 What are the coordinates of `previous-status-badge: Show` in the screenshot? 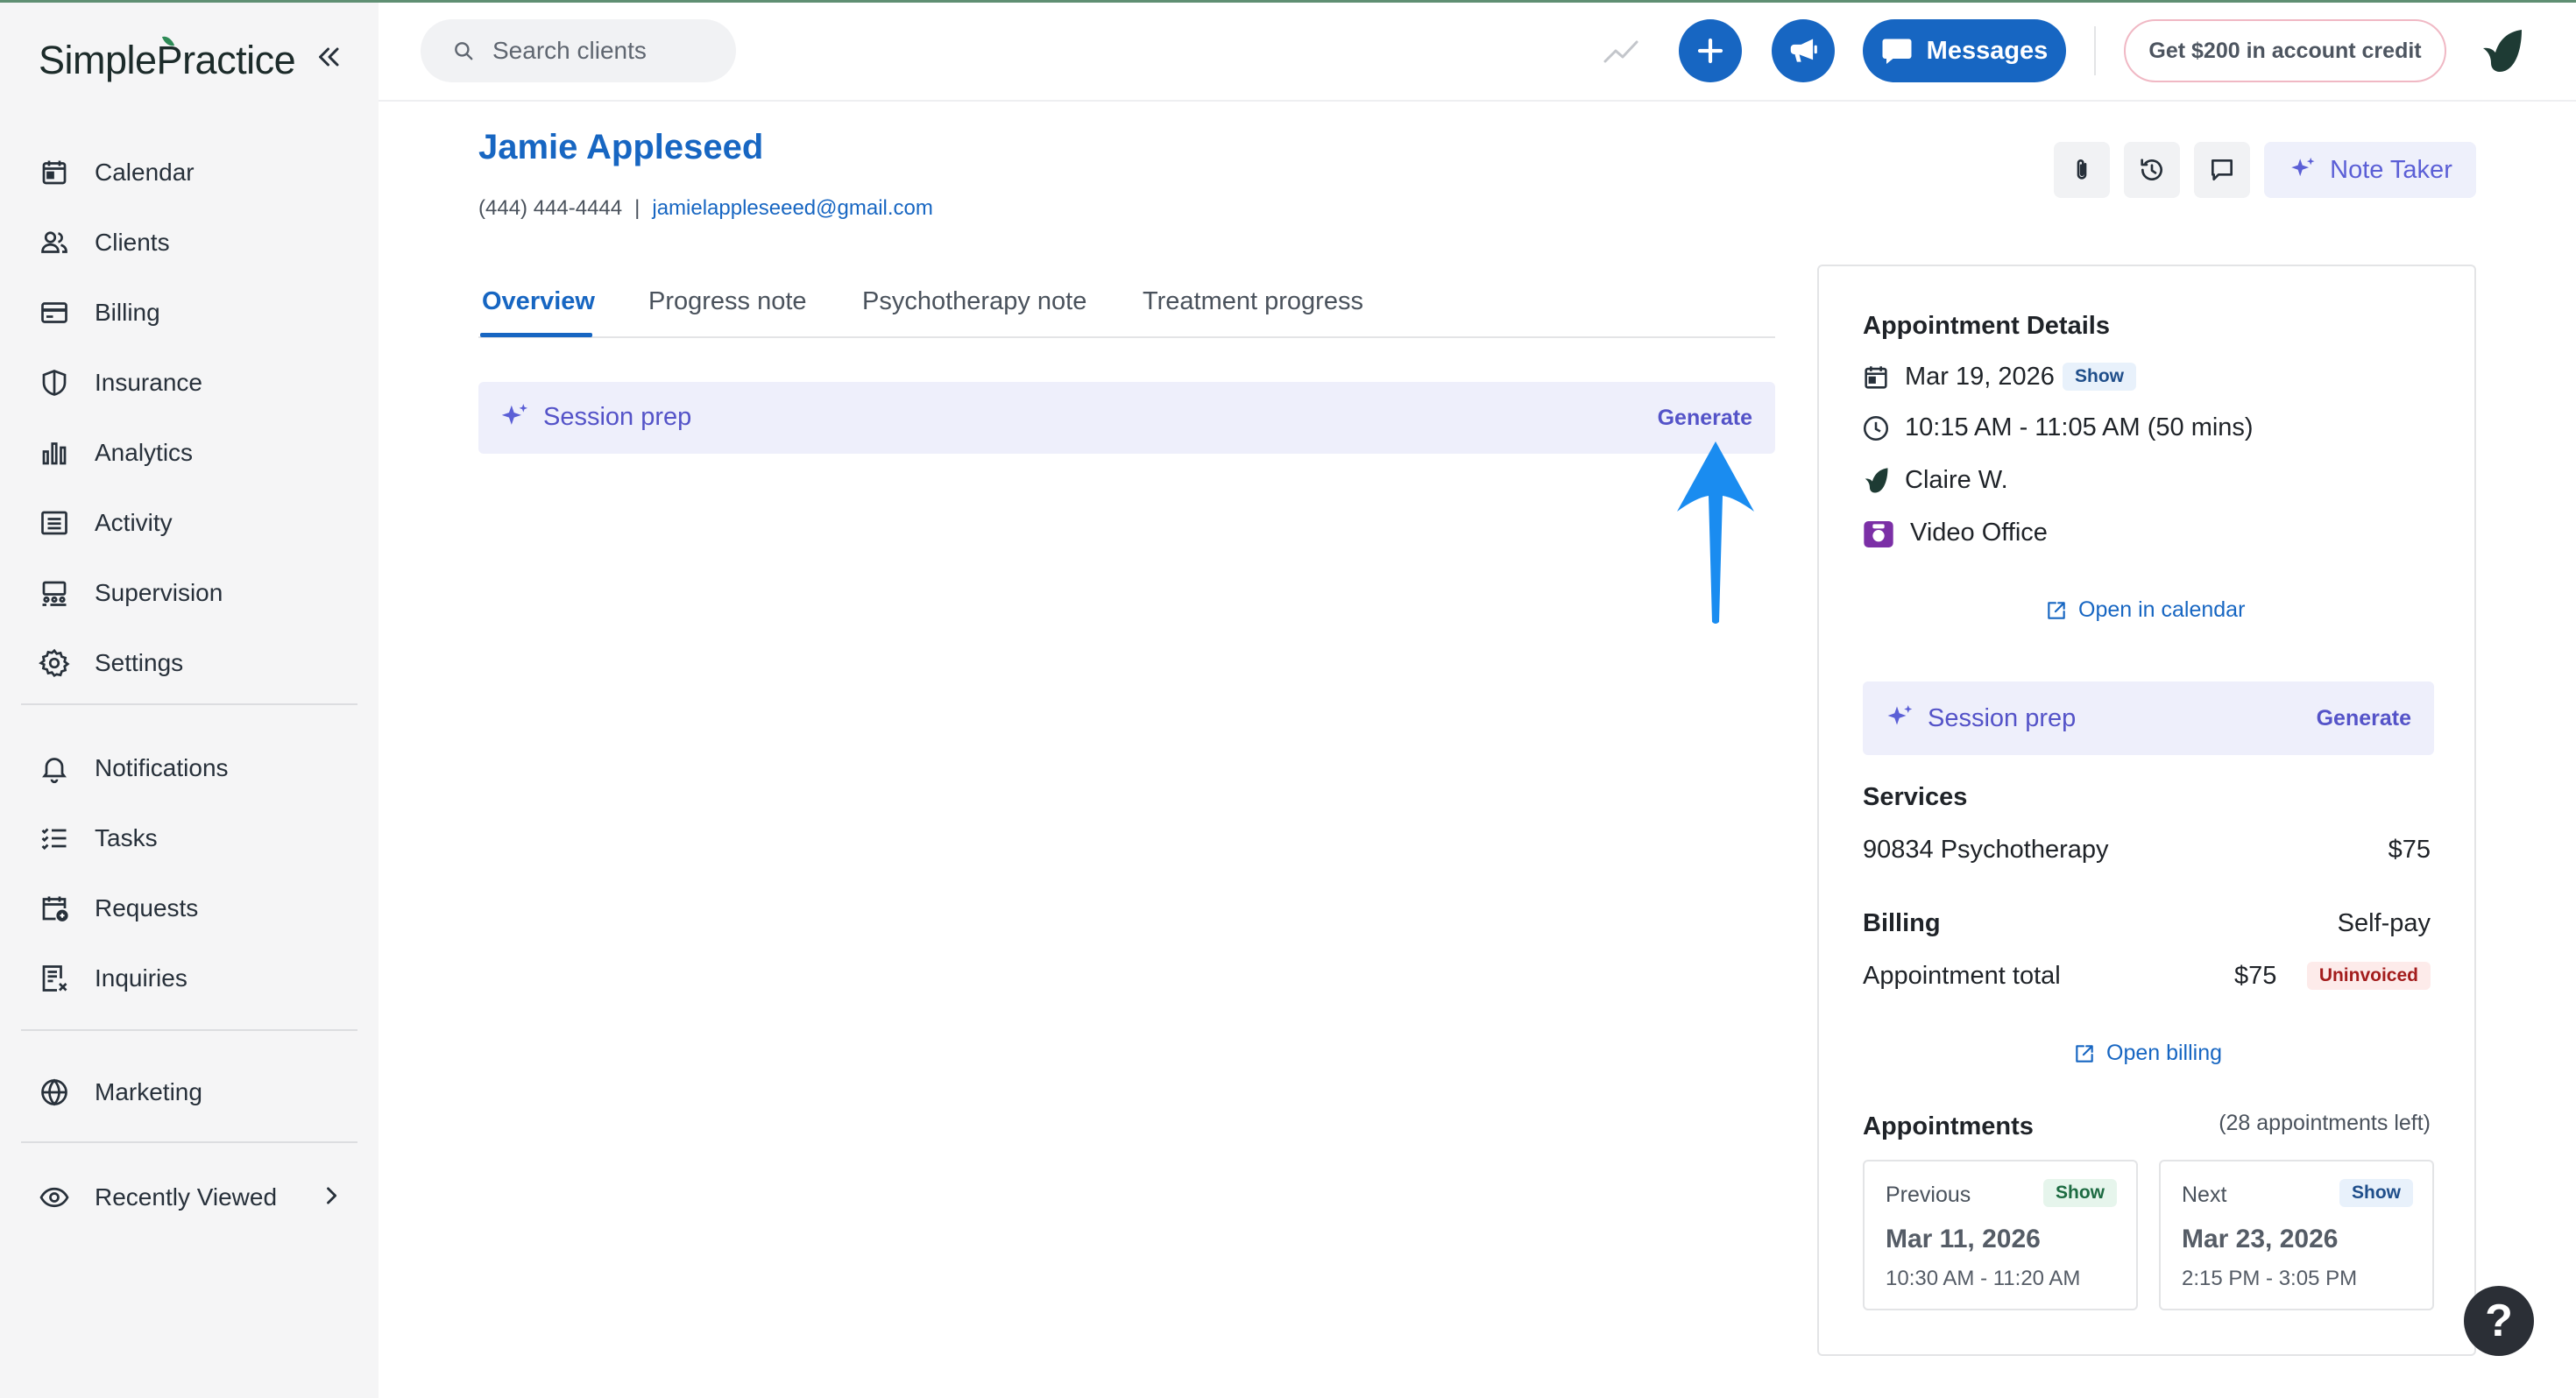 It's located at (2080, 1193).